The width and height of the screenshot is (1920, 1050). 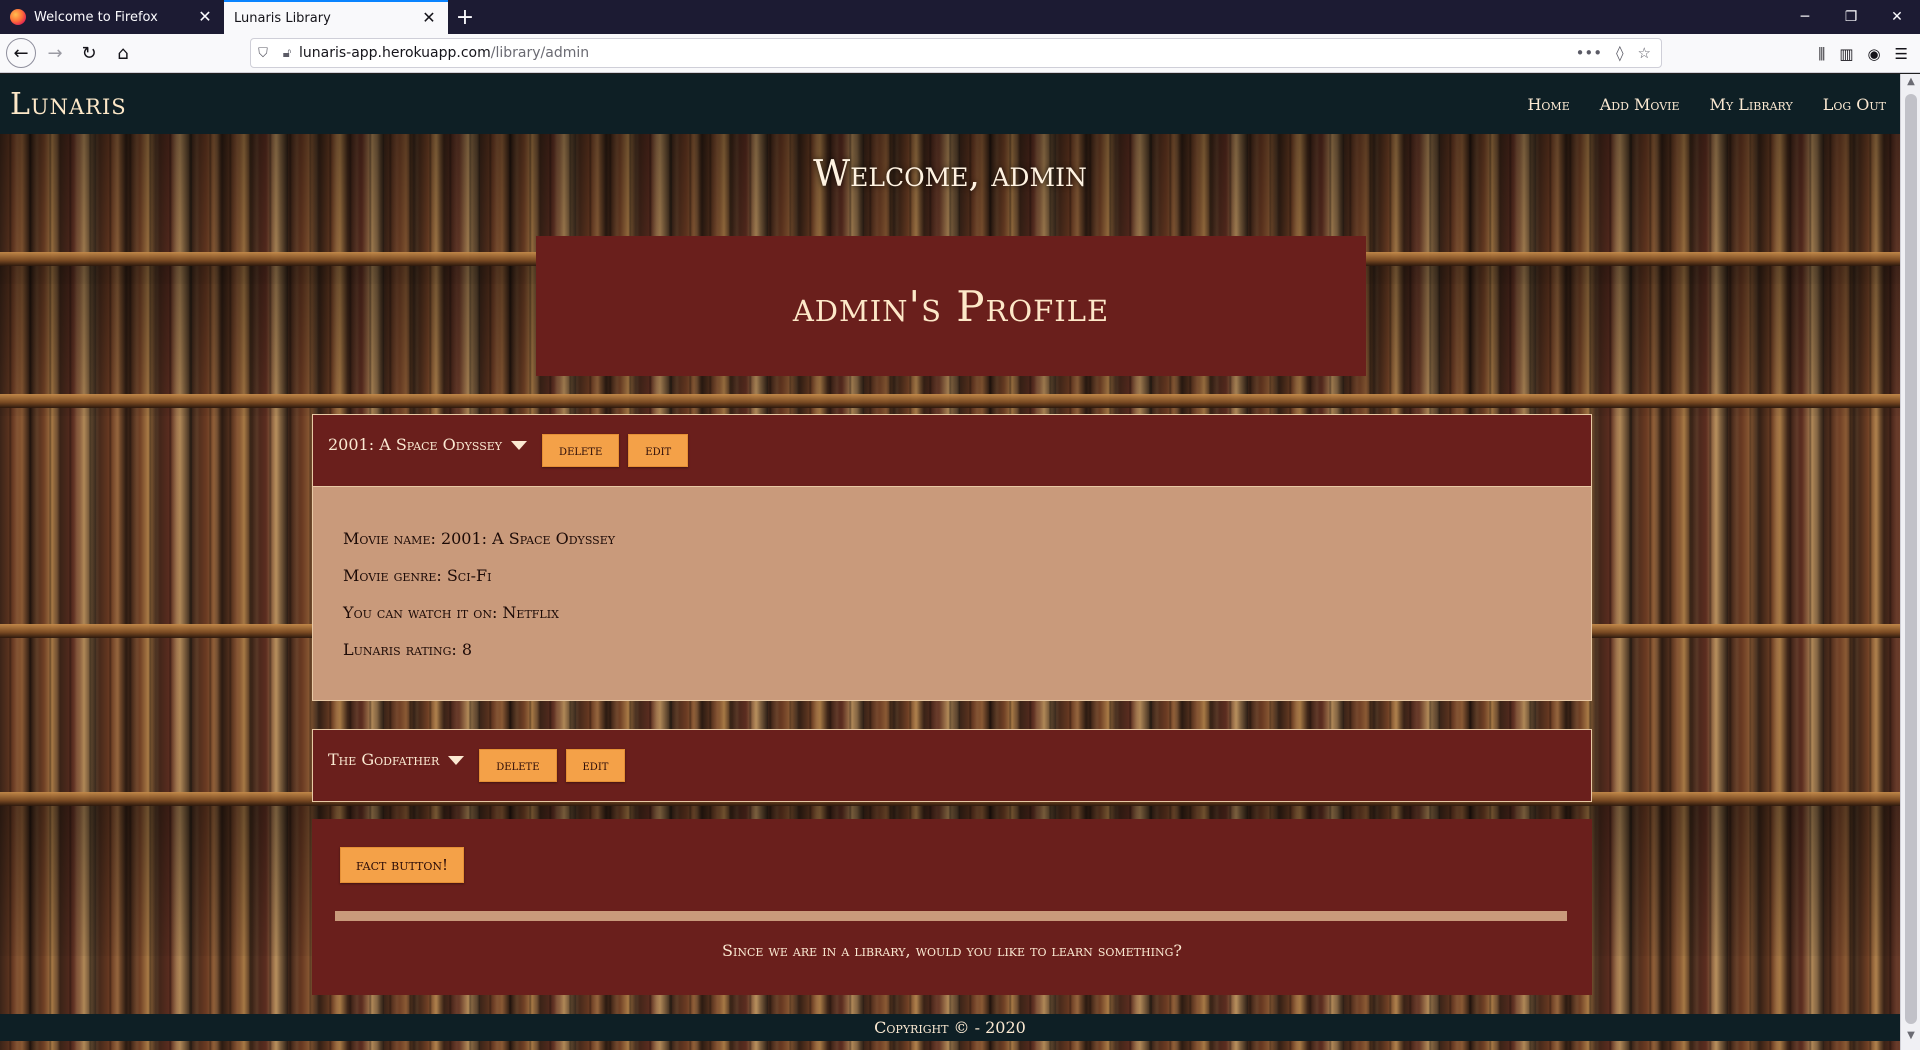 What do you see at coordinates (1897, 17) in the screenshot?
I see `close-window-icon: ✕` at bounding box center [1897, 17].